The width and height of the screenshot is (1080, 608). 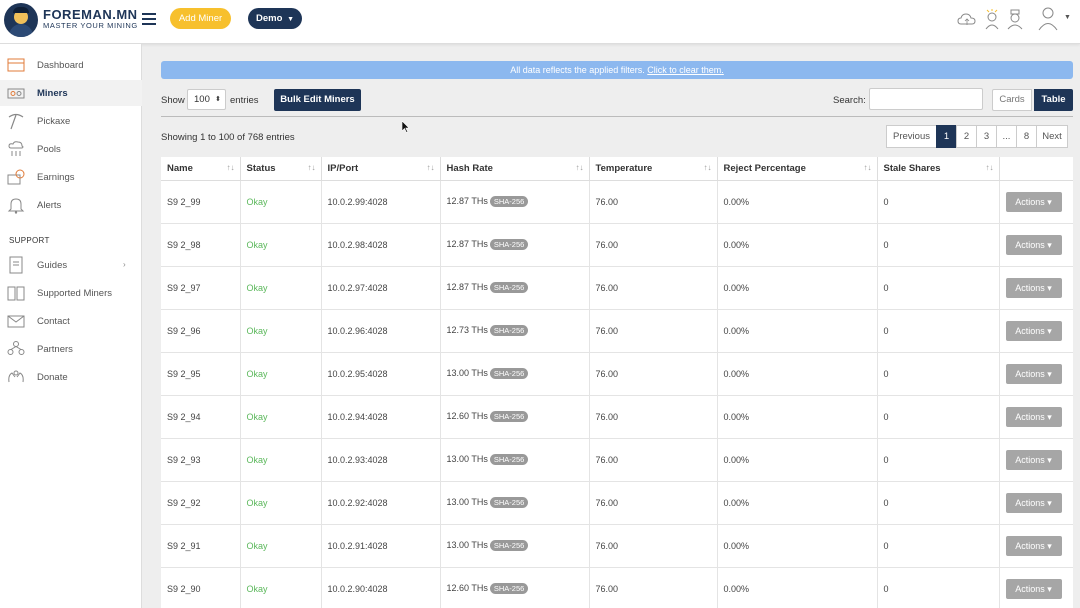 What do you see at coordinates (201, 587) in the screenshot?
I see `miner-name: S9 2_90` at bounding box center [201, 587].